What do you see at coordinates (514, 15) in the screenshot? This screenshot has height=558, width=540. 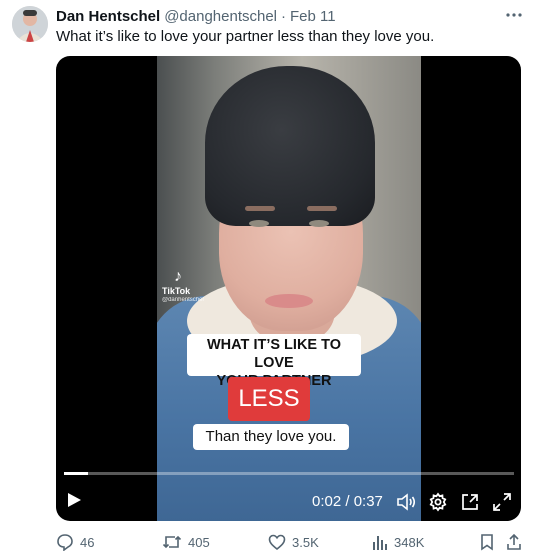 I see `more-icon` at bounding box center [514, 15].